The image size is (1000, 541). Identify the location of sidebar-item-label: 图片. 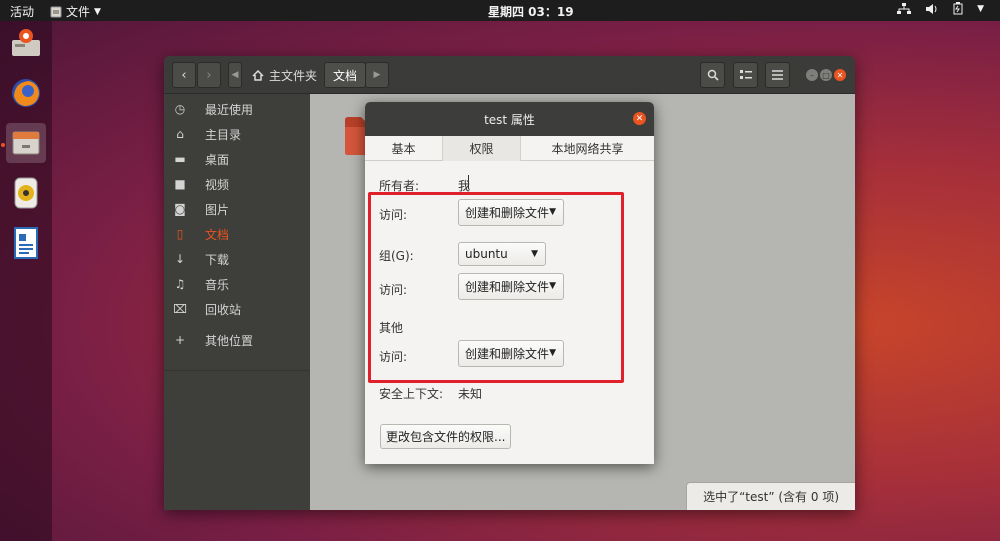
(217, 209).